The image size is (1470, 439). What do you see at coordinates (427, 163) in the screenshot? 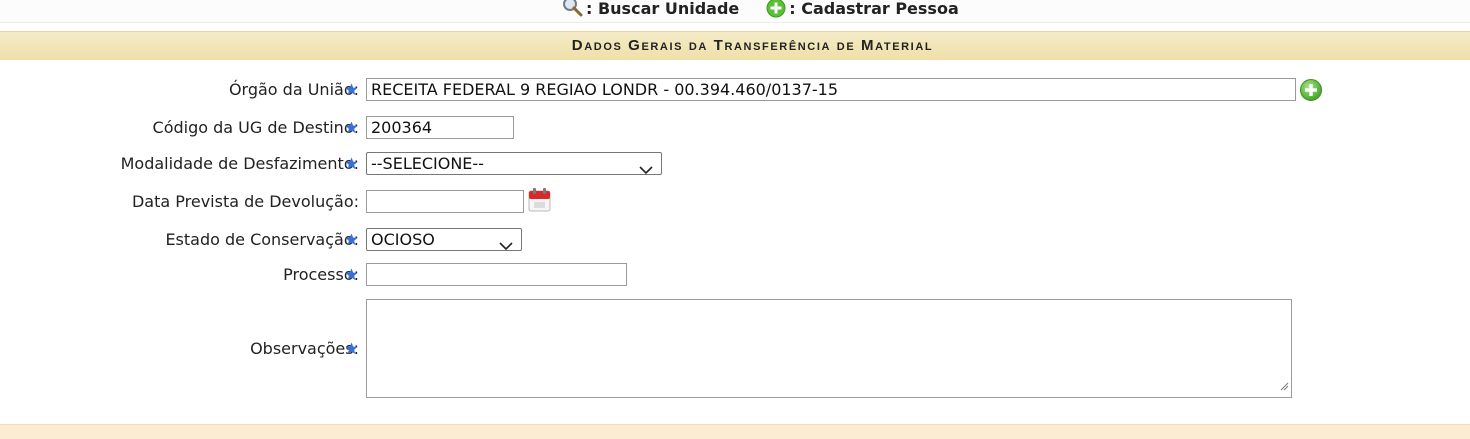
I see `modalidade-selected: --SELECIONE--` at bounding box center [427, 163].